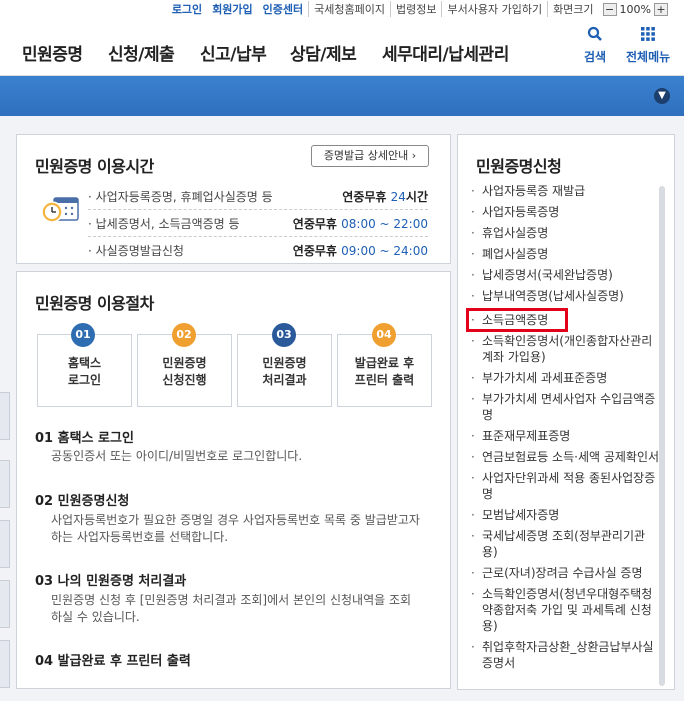  I want to click on all-menu-button: 전체메뉴, so click(648, 45).